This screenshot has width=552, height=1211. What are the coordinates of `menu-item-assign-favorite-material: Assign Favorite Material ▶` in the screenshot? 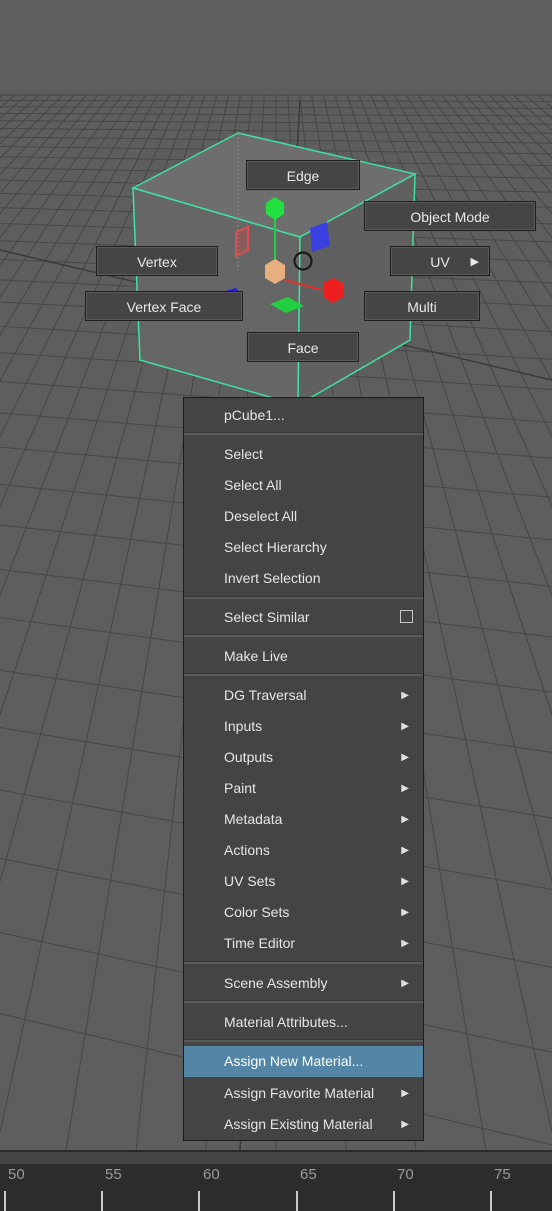 It's located at (303, 1093).